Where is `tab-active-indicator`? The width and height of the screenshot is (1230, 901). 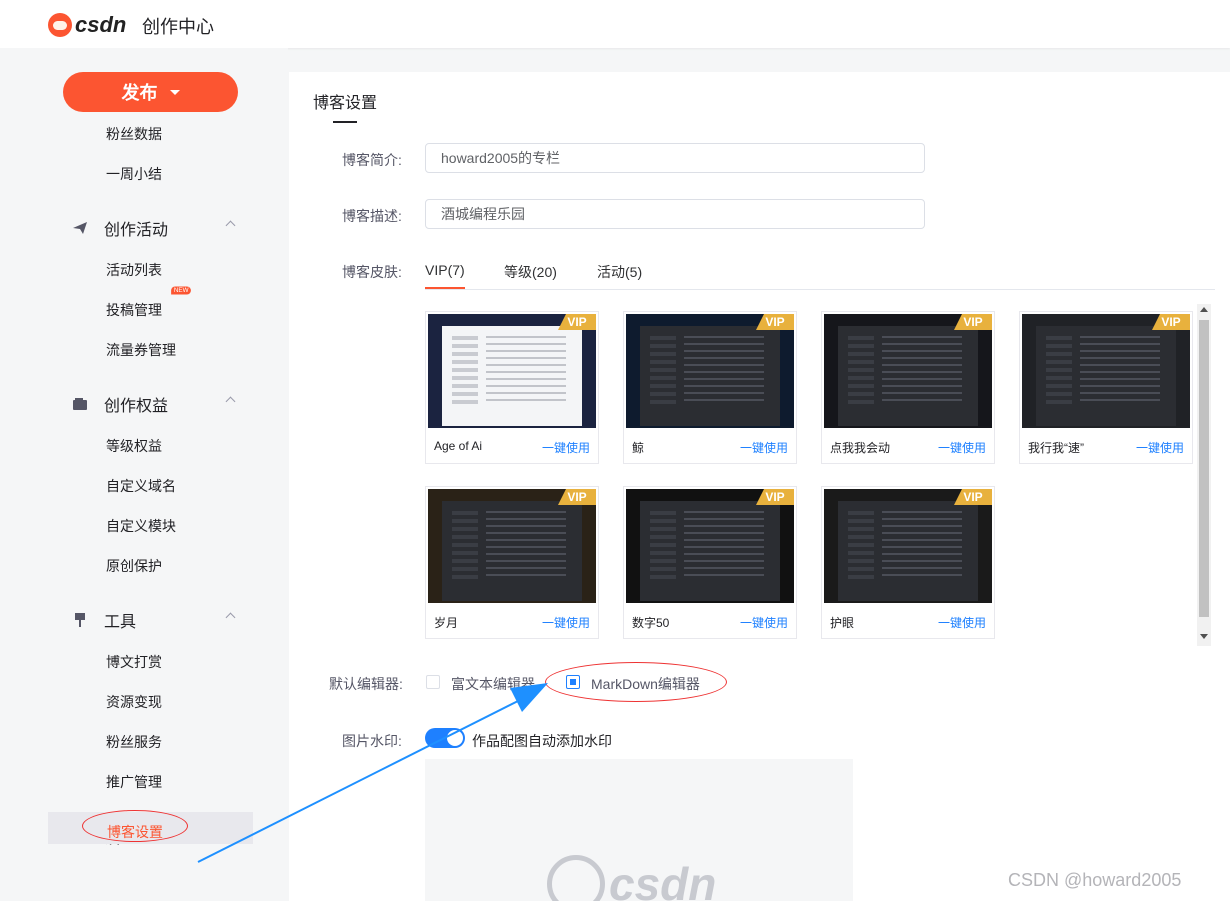
tab-active-indicator is located at coordinates (445, 288).